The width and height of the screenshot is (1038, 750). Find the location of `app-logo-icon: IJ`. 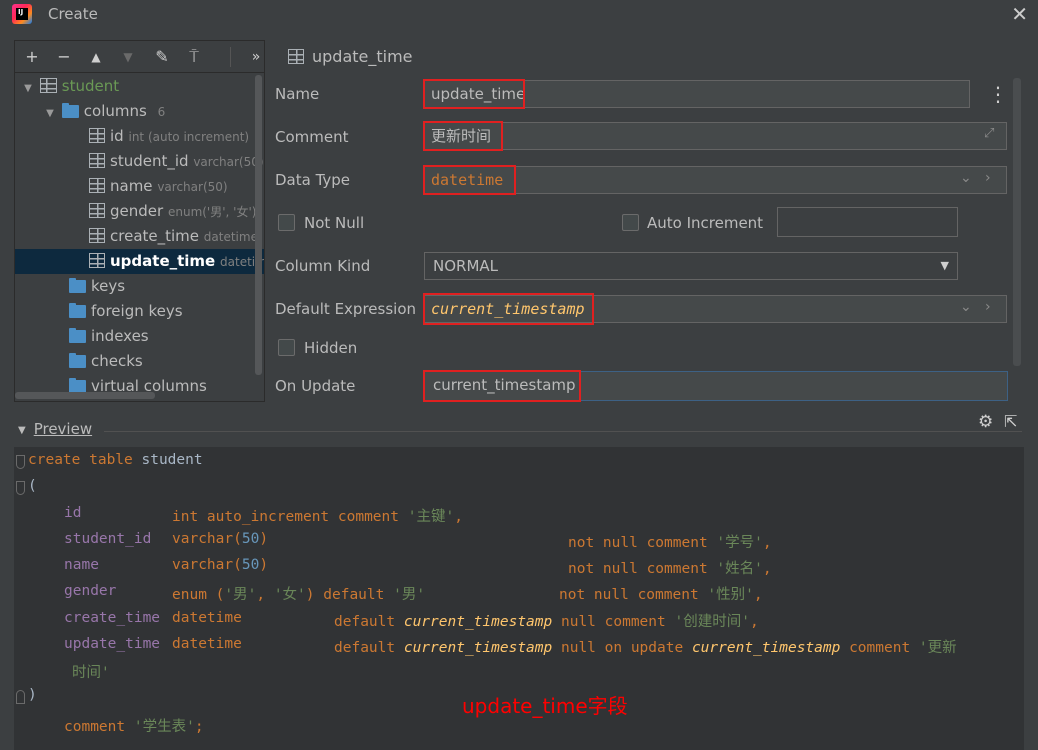

app-logo-icon: IJ is located at coordinates (22, 14).